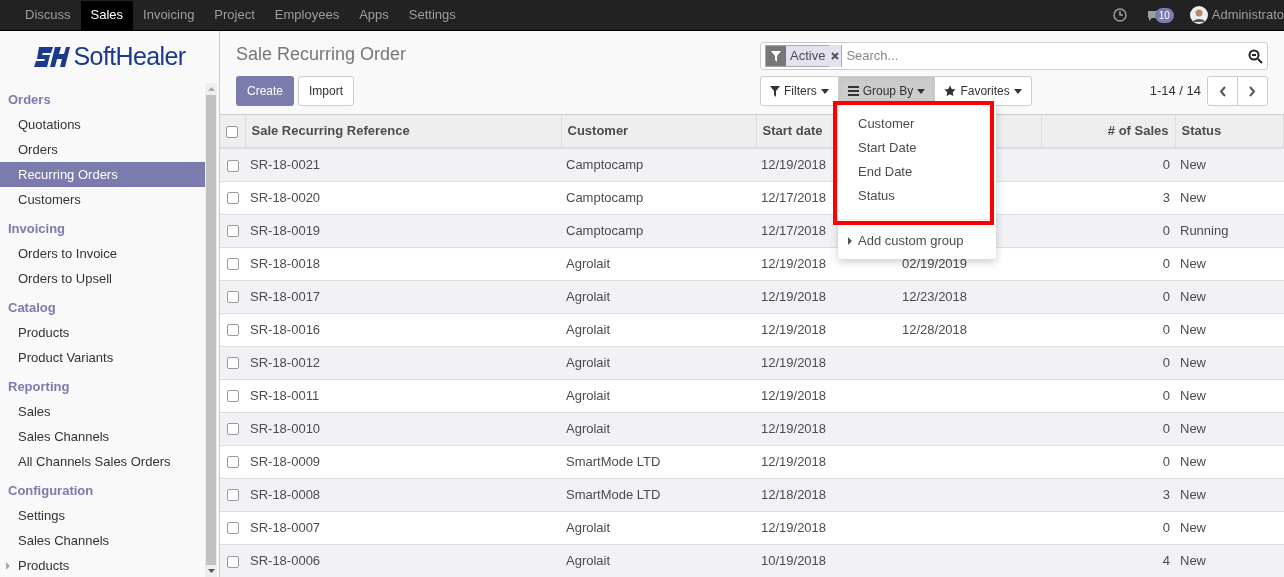  What do you see at coordinates (1152, 15) in the screenshot?
I see `chat-icon` at bounding box center [1152, 15].